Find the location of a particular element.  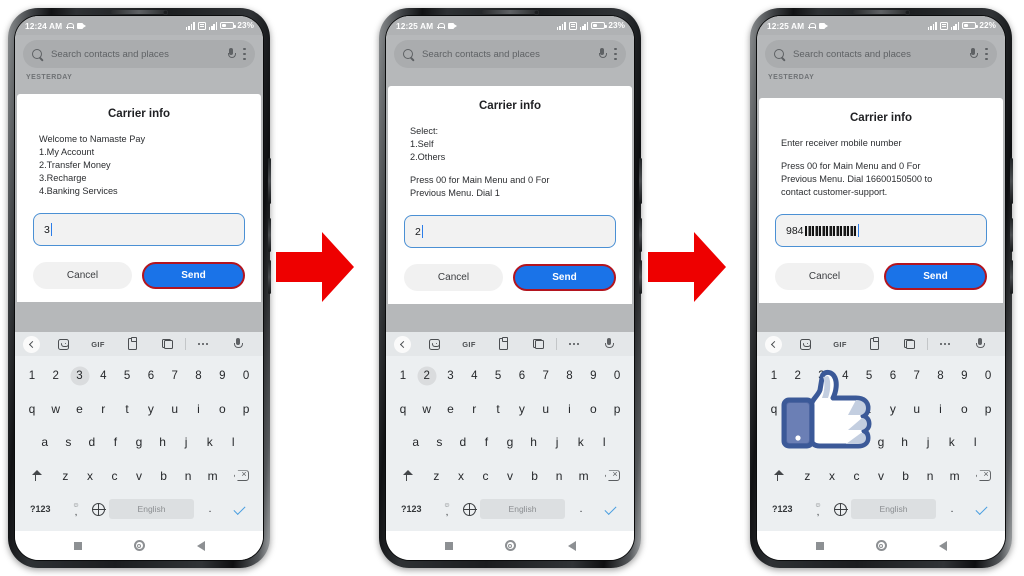

more-dots-icon is located at coordinates (945, 344).